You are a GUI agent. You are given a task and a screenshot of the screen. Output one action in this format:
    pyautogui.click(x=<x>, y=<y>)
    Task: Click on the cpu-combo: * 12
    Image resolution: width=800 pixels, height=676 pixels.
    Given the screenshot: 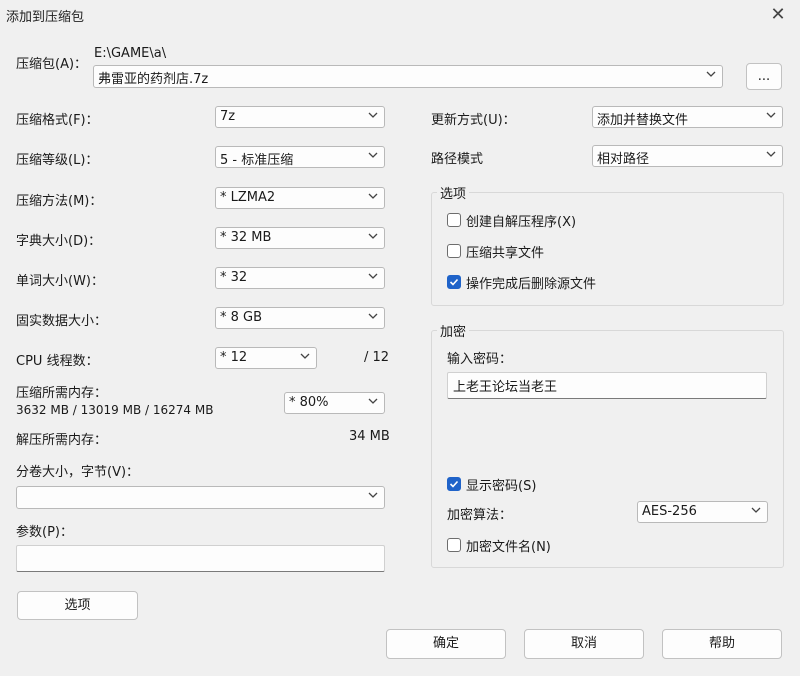 What is the action you would take?
    pyautogui.click(x=266, y=358)
    